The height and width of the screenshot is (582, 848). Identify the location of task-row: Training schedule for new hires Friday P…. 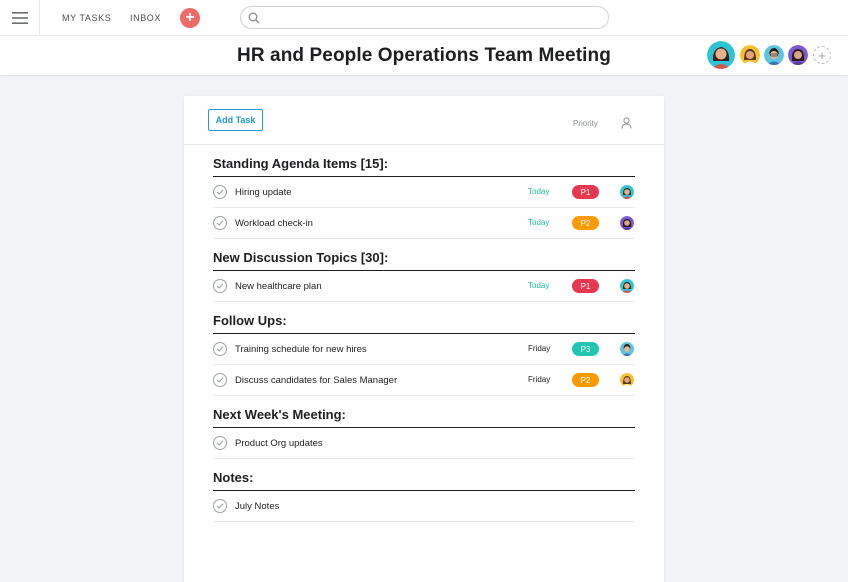
(424, 349).